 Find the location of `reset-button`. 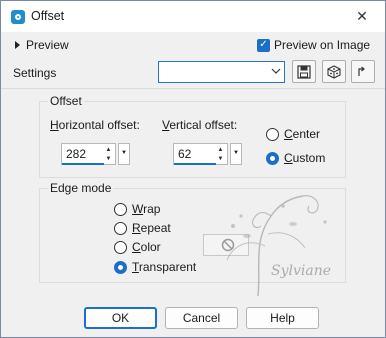

reset-button is located at coordinates (363, 71).